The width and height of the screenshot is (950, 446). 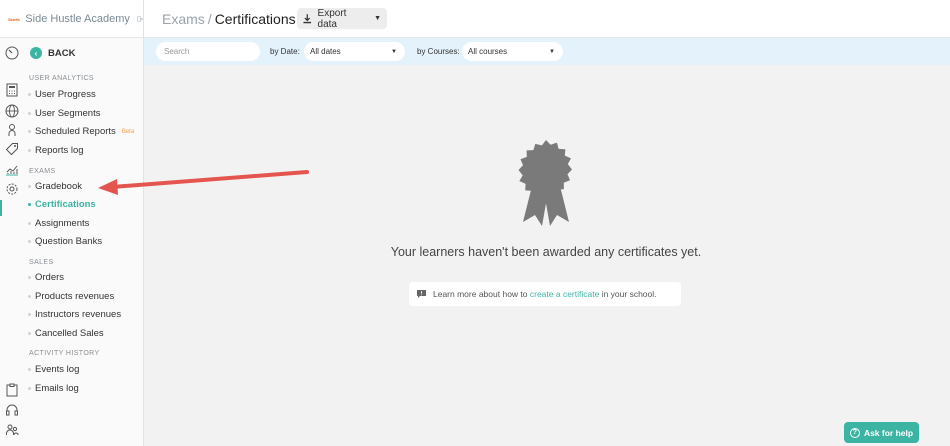 What do you see at coordinates (307, 18) in the screenshot?
I see `download-icon` at bounding box center [307, 18].